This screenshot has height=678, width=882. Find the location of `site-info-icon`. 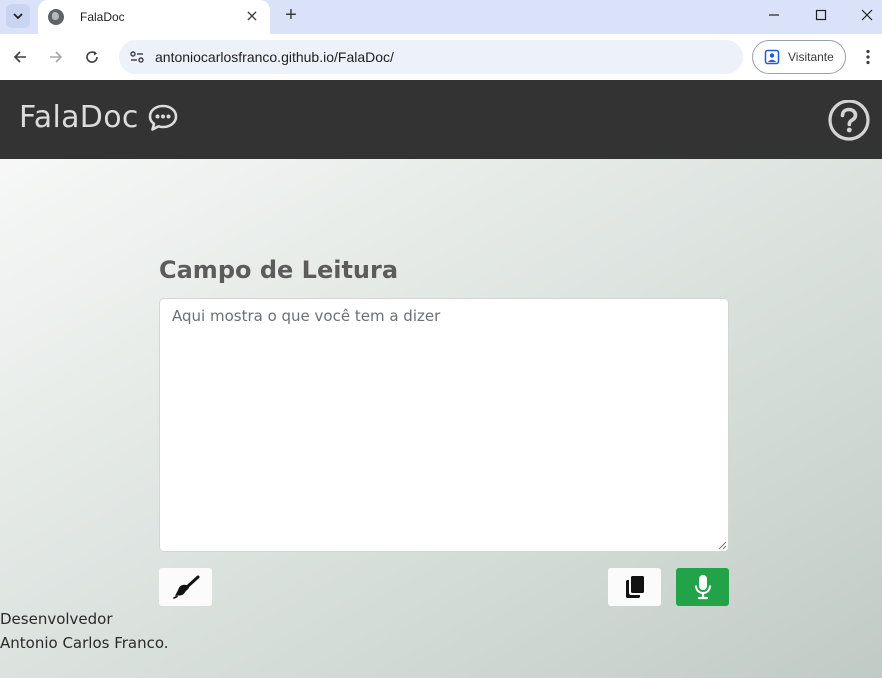

site-info-icon is located at coordinates (137, 57).